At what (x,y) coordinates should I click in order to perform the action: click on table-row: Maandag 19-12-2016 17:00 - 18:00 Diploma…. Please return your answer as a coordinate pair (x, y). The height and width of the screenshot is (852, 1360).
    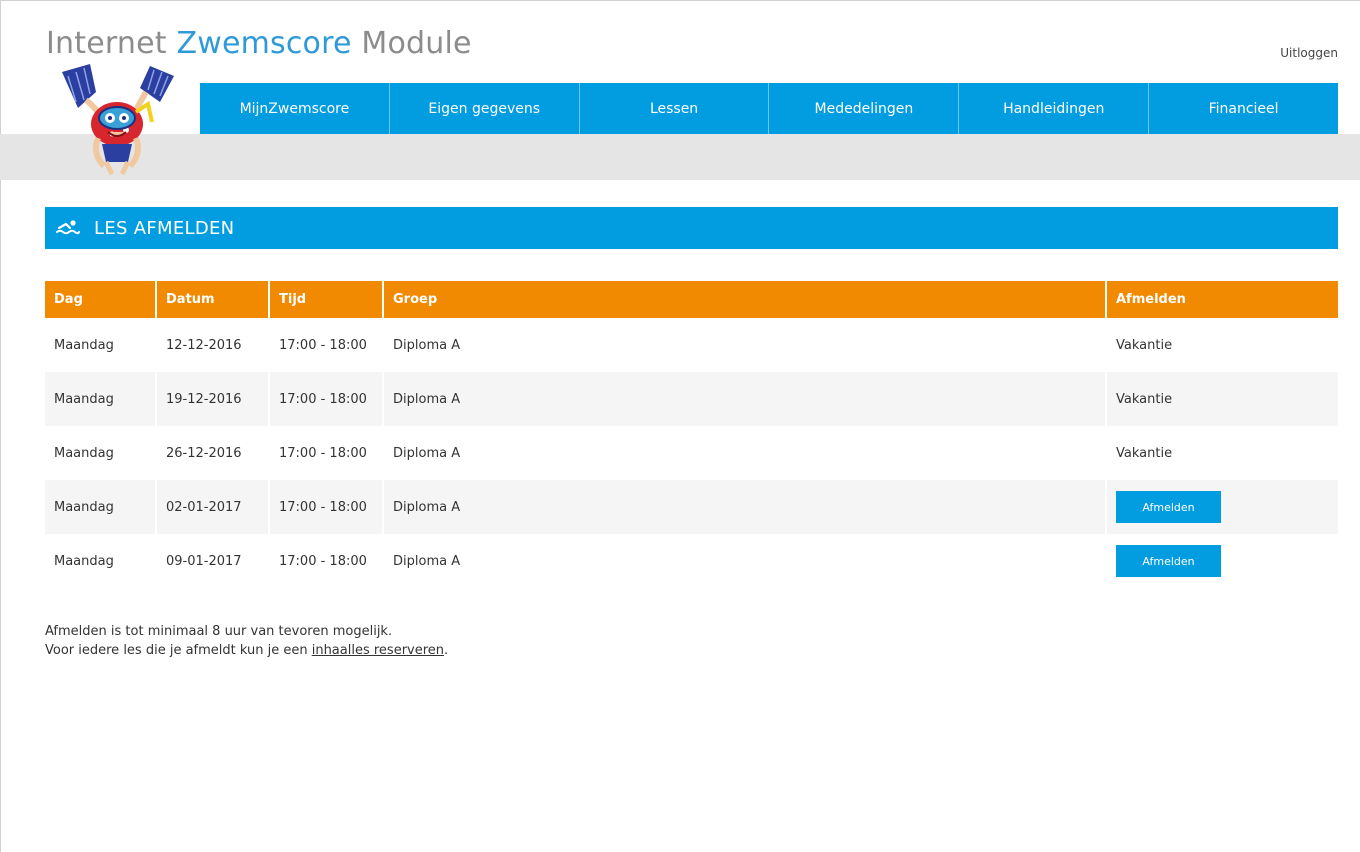
    Looking at the image, I should click on (691, 399).